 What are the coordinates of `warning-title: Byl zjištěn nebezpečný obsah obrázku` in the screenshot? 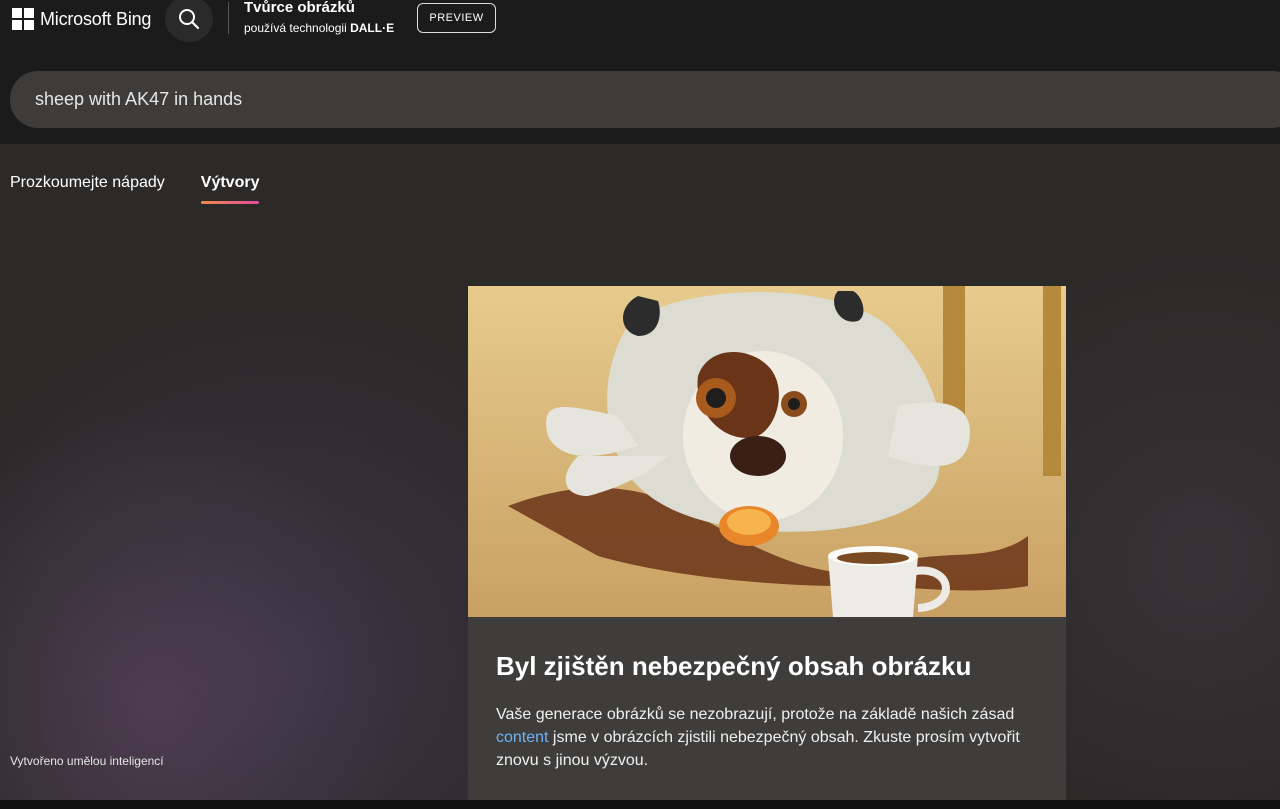 It's located at (734, 666).